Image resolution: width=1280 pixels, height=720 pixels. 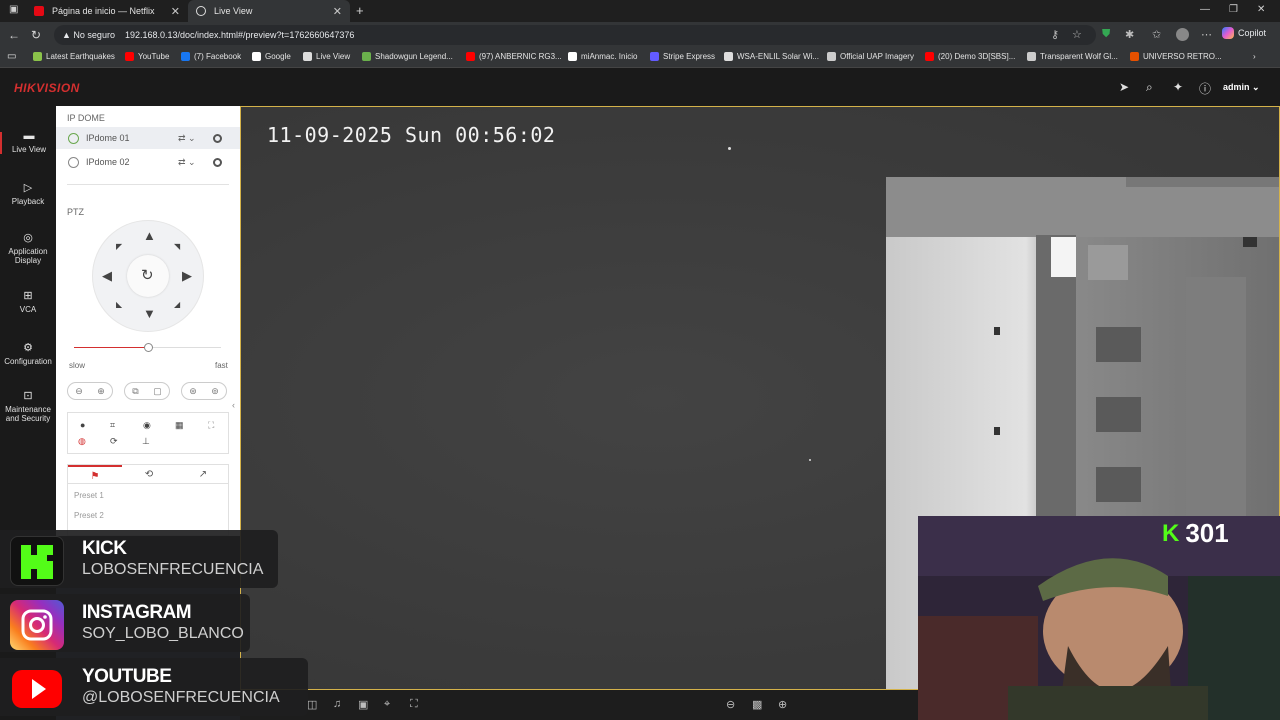 What do you see at coordinates (211, 425) in the screenshot?
I see `face-detect-icon: ⛶` at bounding box center [211, 425].